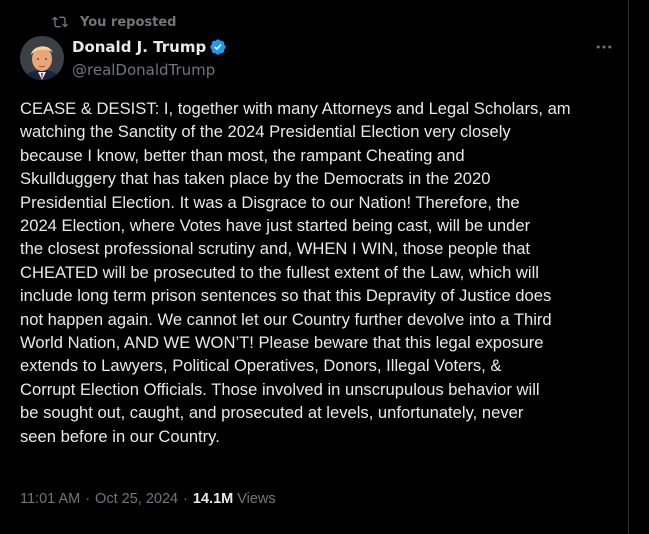 This screenshot has width=649, height=534. Describe the element at coordinates (139, 47) in the screenshot. I see `author-name: Donald J. Trump` at that location.